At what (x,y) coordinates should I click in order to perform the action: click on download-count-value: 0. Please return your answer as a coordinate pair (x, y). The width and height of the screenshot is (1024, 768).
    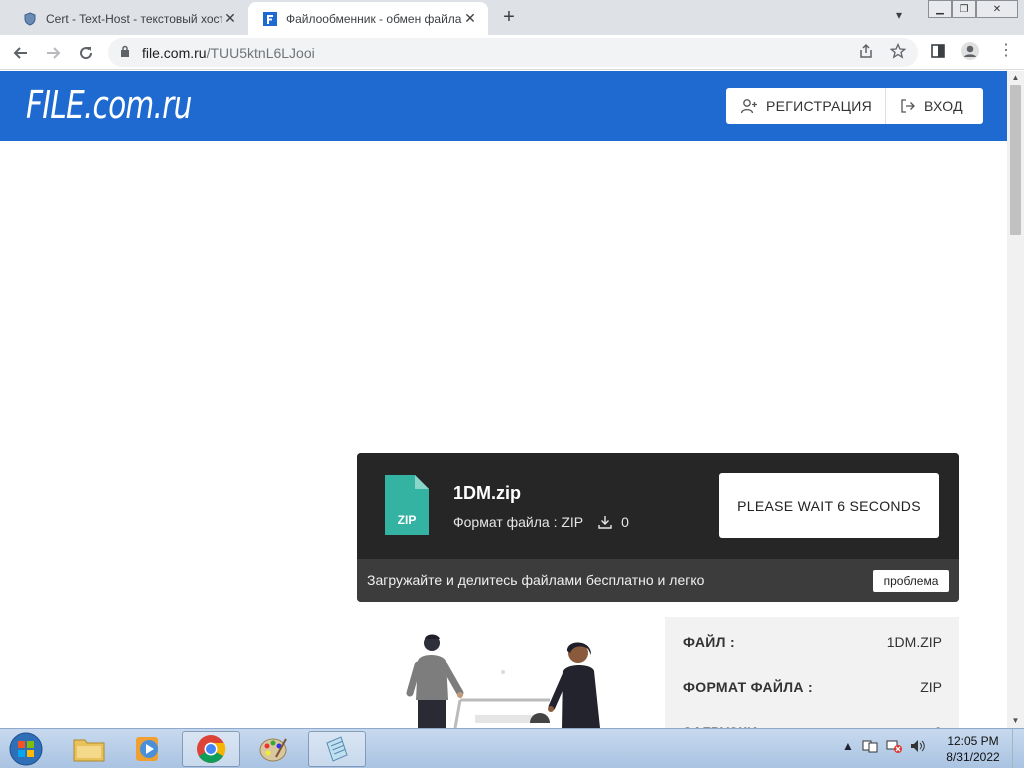
    Looking at the image, I should click on (625, 522).